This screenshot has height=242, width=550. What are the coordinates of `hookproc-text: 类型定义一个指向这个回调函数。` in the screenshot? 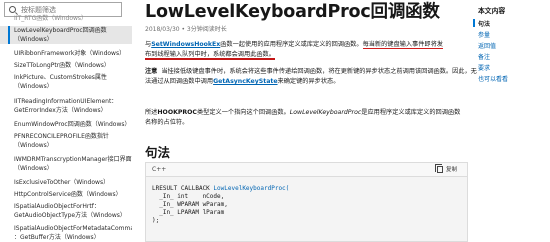 It's located at (243, 112).